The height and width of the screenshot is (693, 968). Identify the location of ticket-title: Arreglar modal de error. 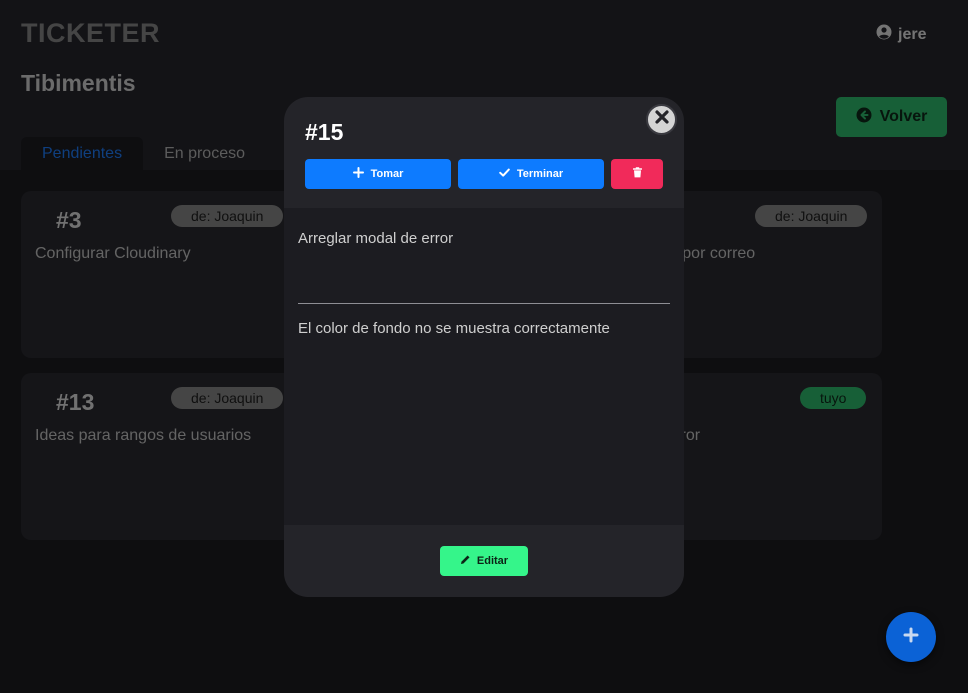
(376, 238).